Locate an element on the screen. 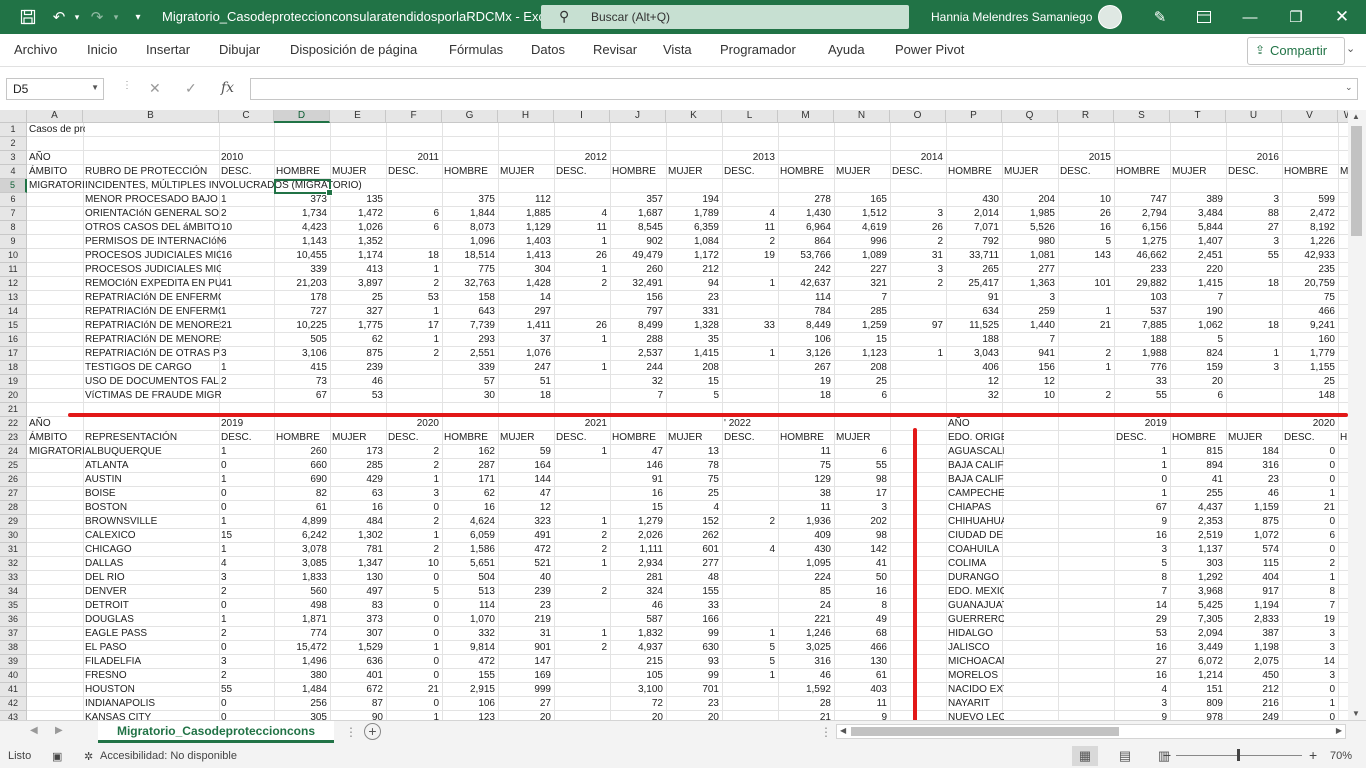 The width and height of the screenshot is (1366, 768). row-header-11: 11 is located at coordinates (13, 270).